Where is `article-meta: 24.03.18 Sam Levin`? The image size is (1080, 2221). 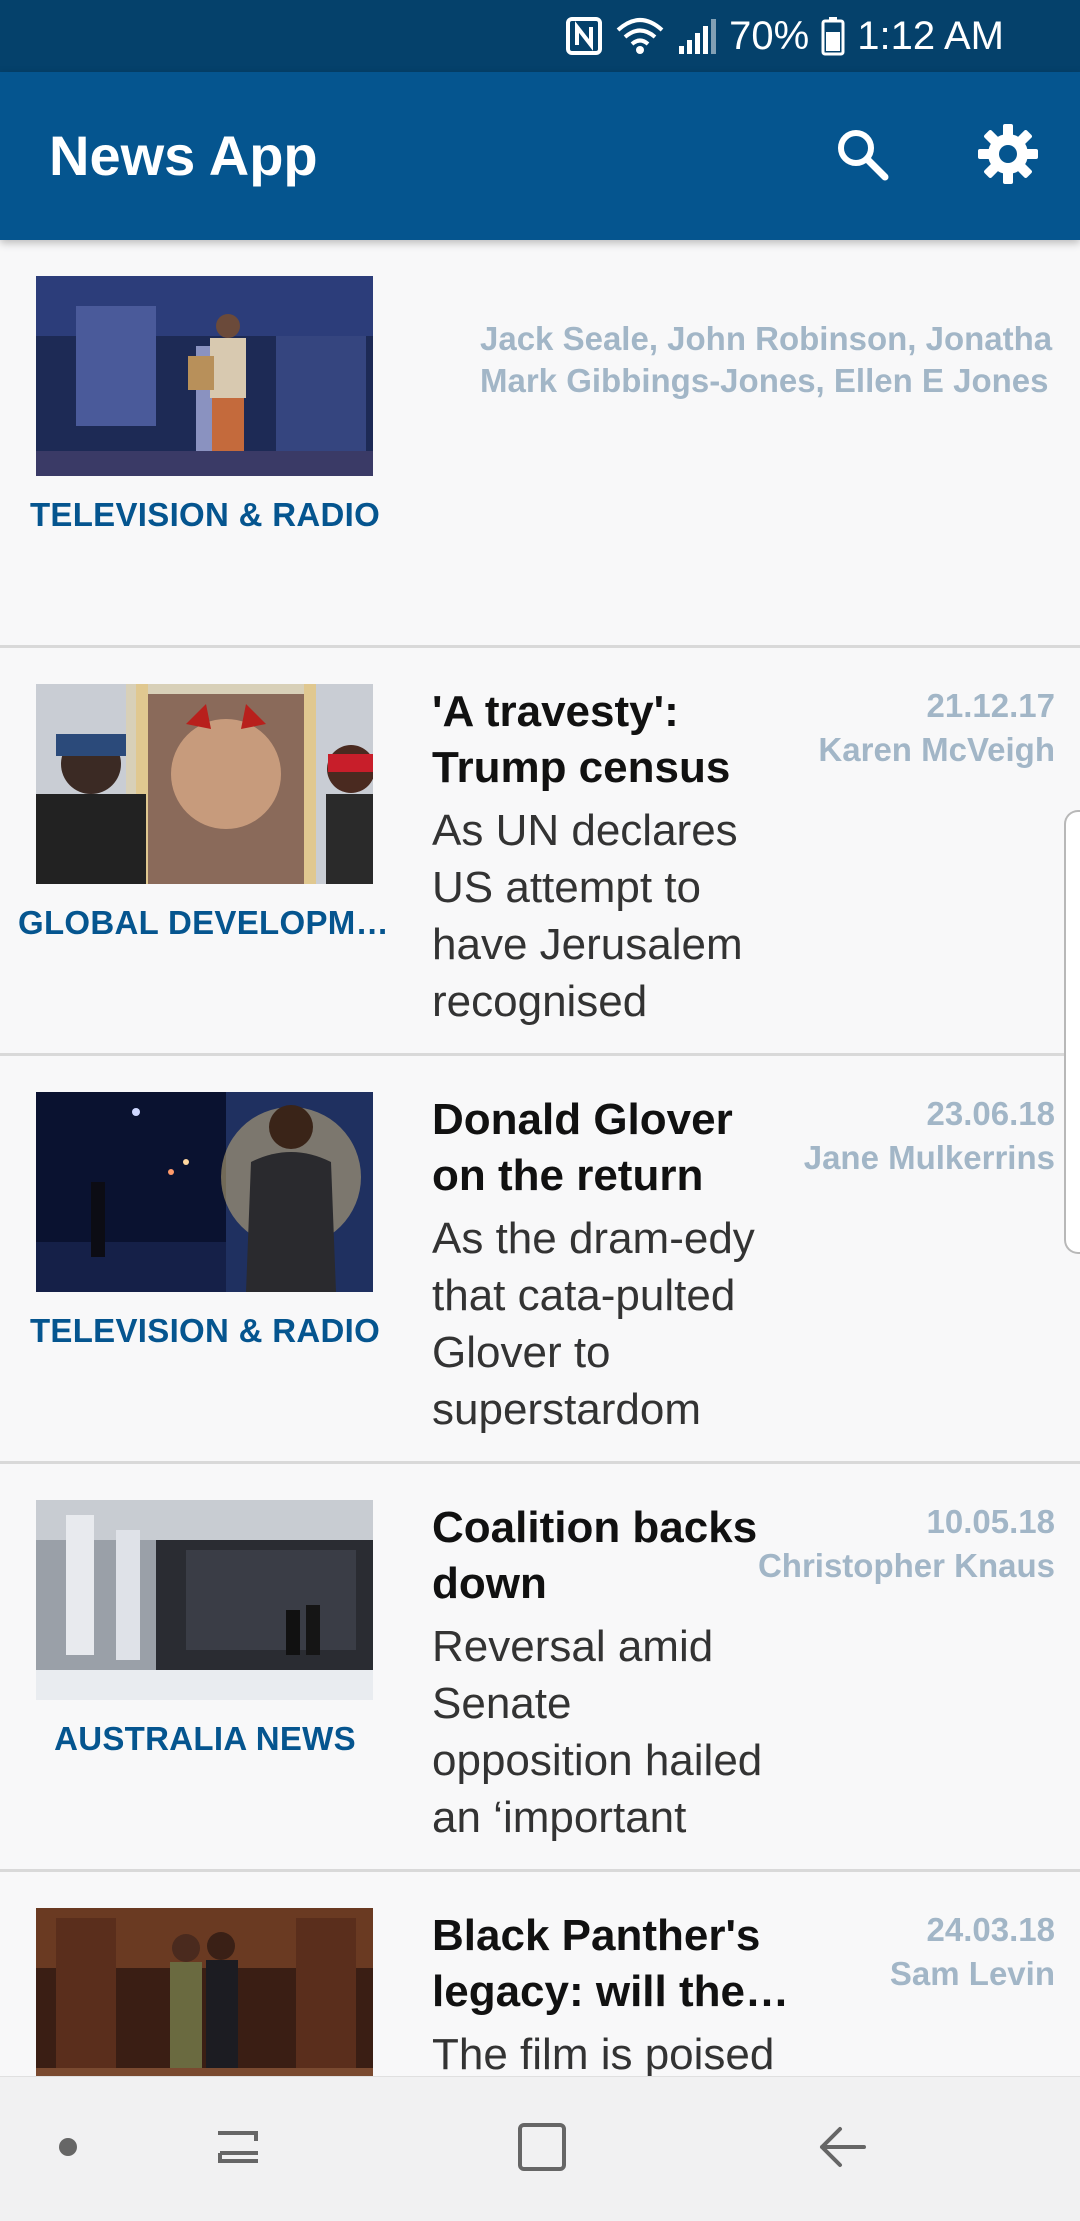
article-meta: 24.03.18 Sam Levin is located at coordinates (972, 1952).